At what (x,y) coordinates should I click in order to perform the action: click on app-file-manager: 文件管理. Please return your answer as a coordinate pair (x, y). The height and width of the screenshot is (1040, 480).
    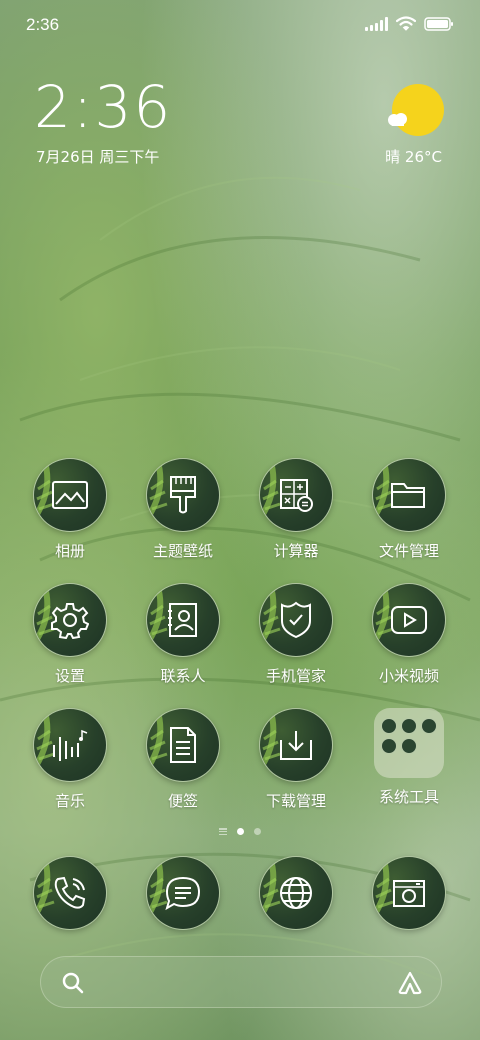
    Looking at the image, I should click on (409, 509).